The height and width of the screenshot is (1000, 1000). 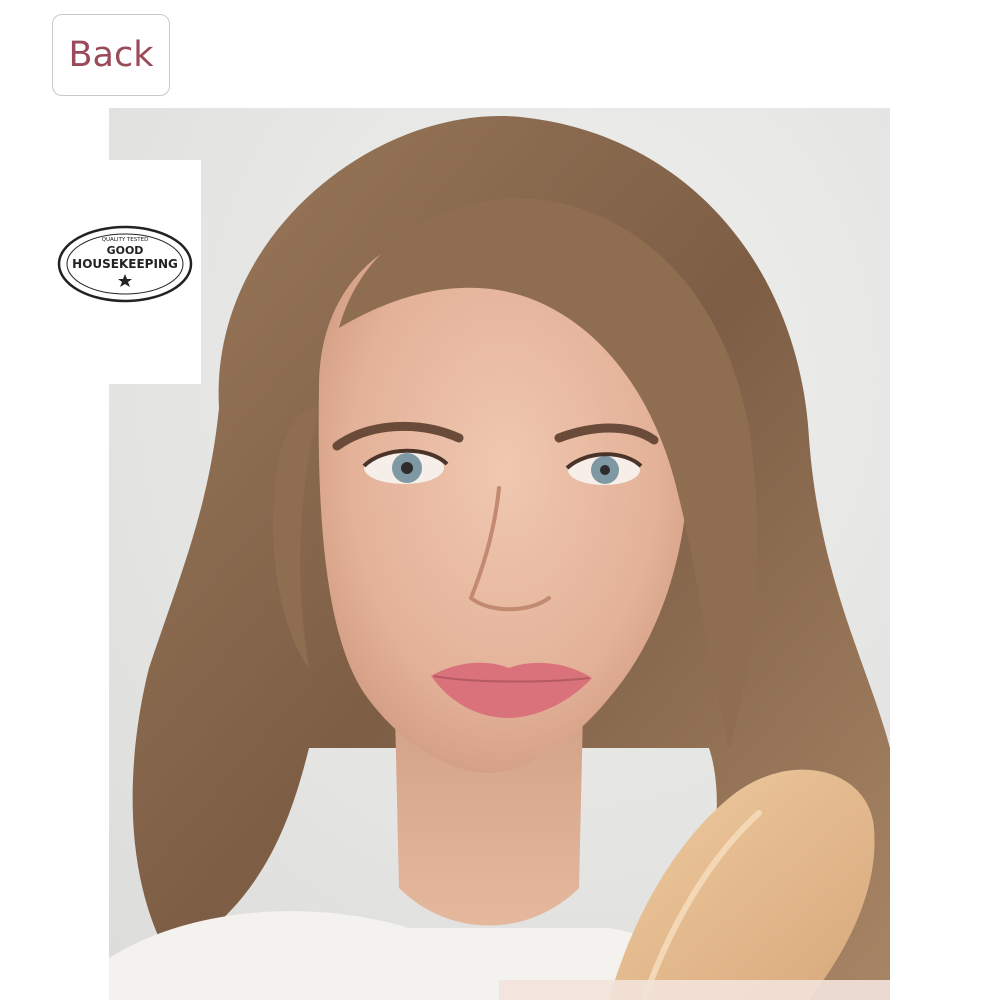 I want to click on back-button-label: Back, so click(x=111, y=55).